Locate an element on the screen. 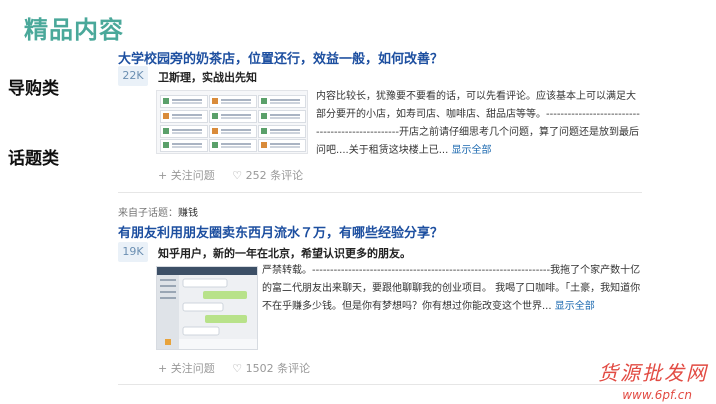  vote-count-badge: 22K is located at coordinates (133, 76).